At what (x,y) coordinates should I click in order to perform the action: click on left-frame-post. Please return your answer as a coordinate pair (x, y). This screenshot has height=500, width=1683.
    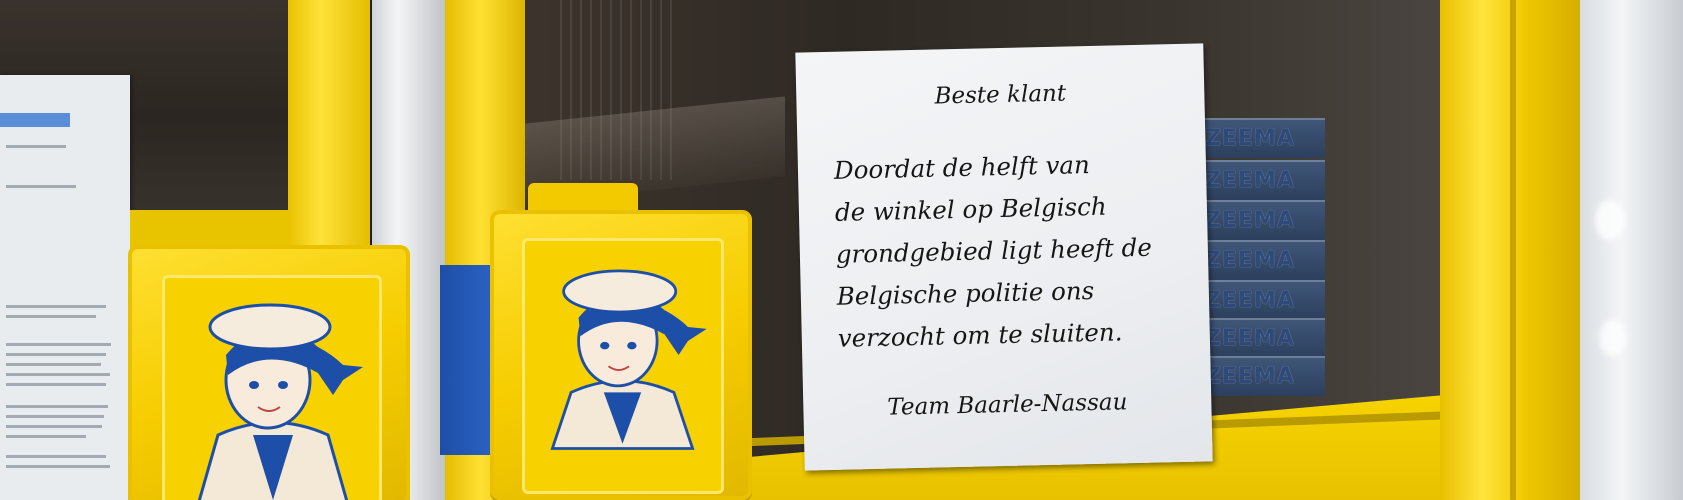
    Looking at the image, I should click on (329, 131).